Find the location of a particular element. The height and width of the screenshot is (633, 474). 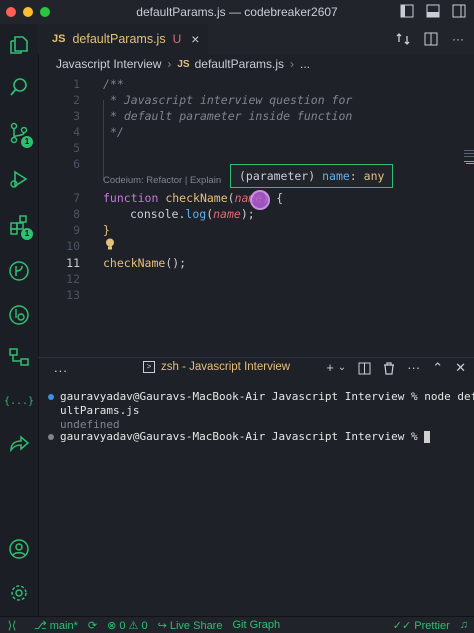

breadcrumb-folder: Javascript Interview is located at coordinates (108, 64).